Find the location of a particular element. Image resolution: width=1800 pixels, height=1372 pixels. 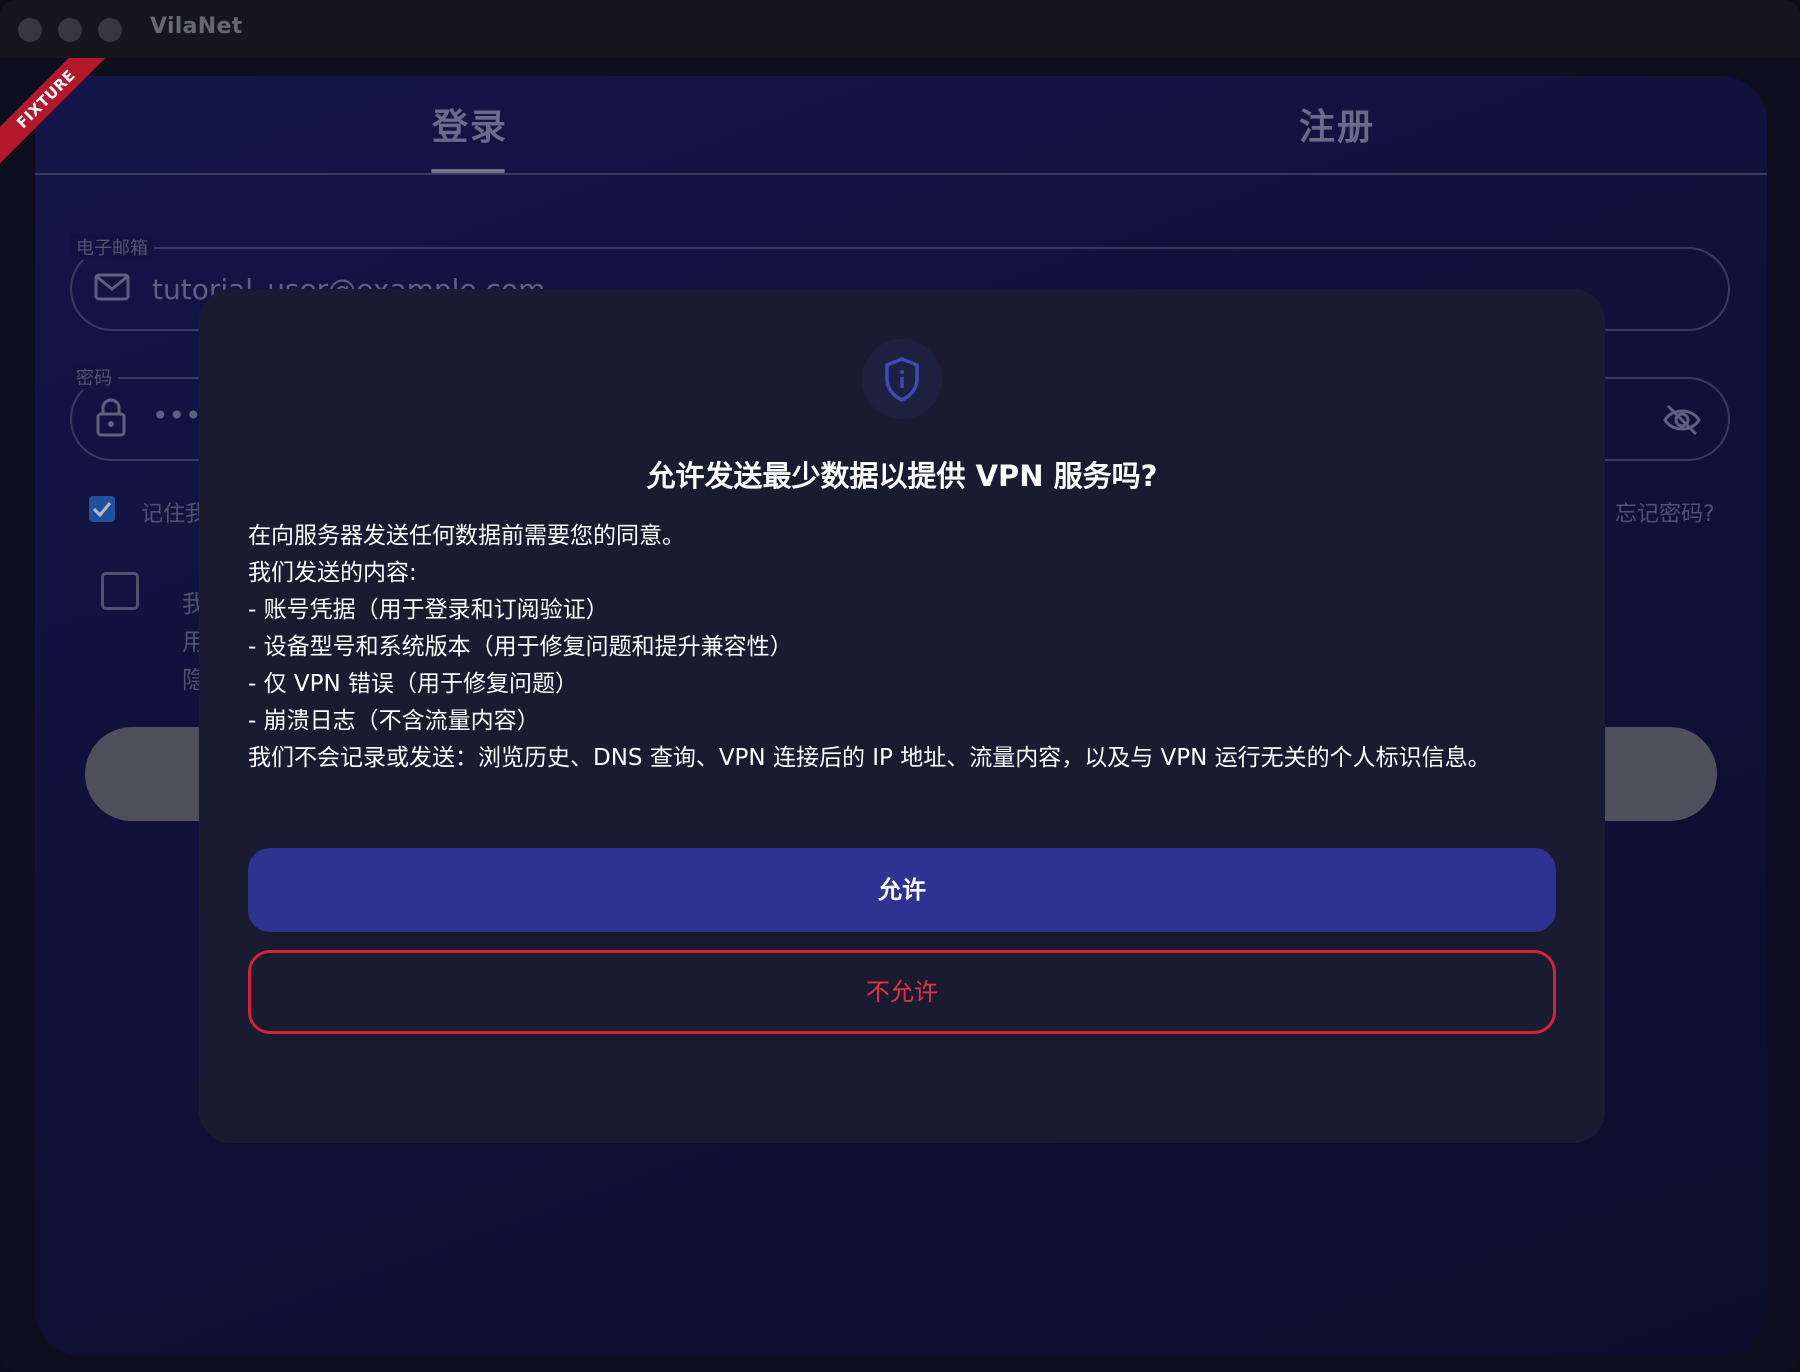

dialog-title: 允许发送最少数据以提供 VPN 服务吗? is located at coordinates (902, 476).